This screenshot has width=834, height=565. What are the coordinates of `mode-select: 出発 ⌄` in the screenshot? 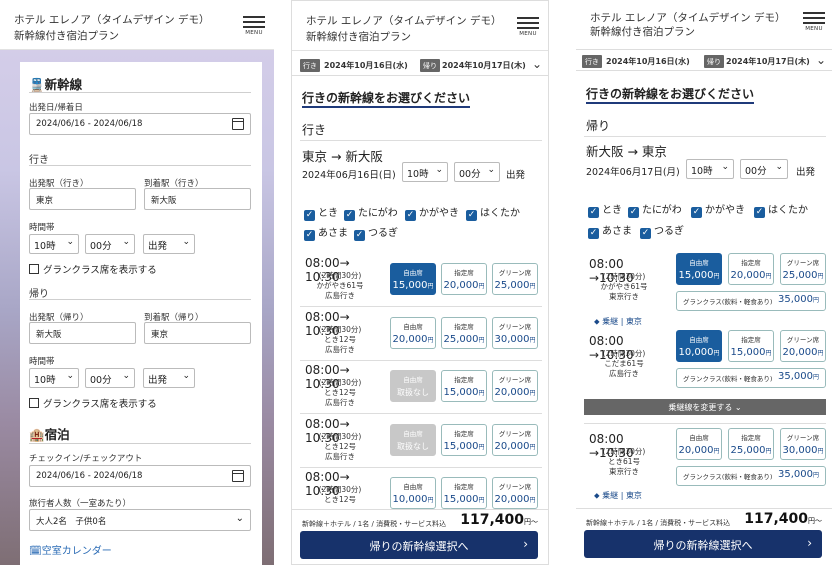 It's located at (169, 244).